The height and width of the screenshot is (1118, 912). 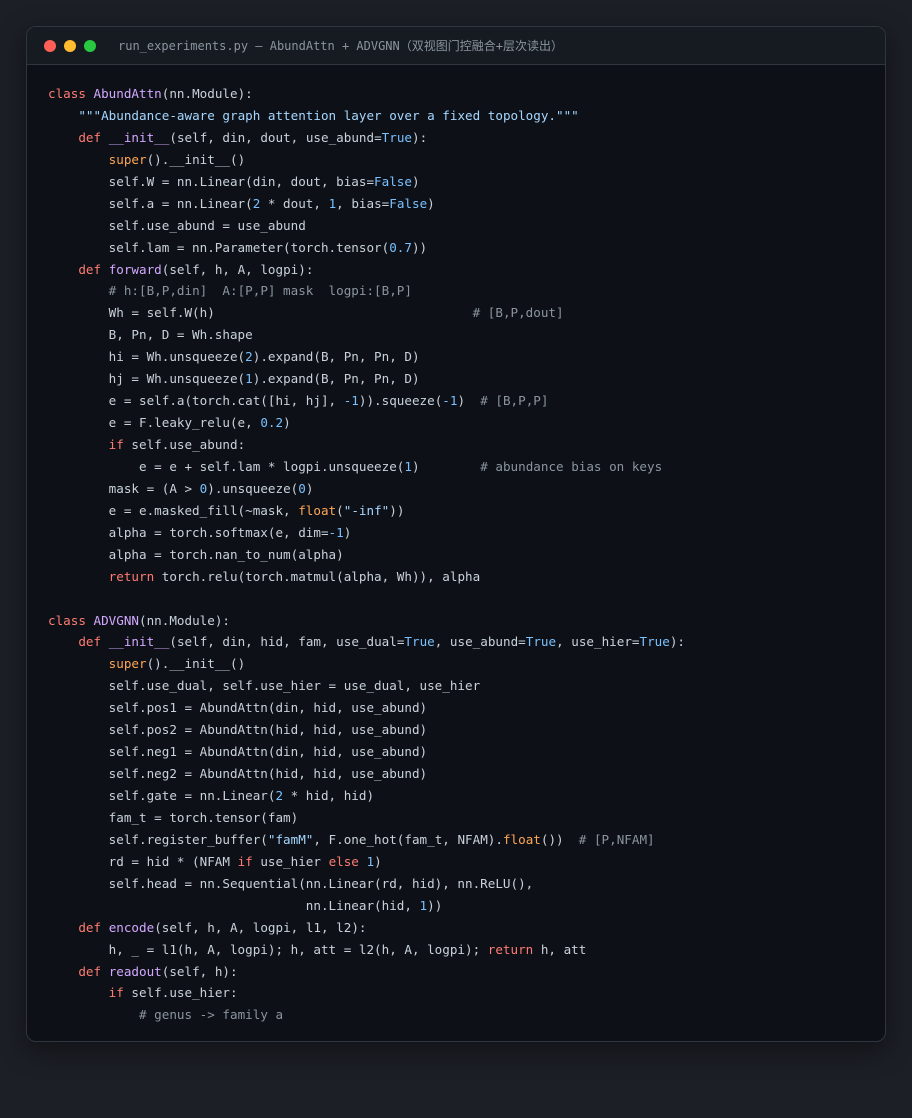 What do you see at coordinates (162, 795) in the screenshot?
I see `code-token: self.gate = nn.Linear(` at bounding box center [162, 795].